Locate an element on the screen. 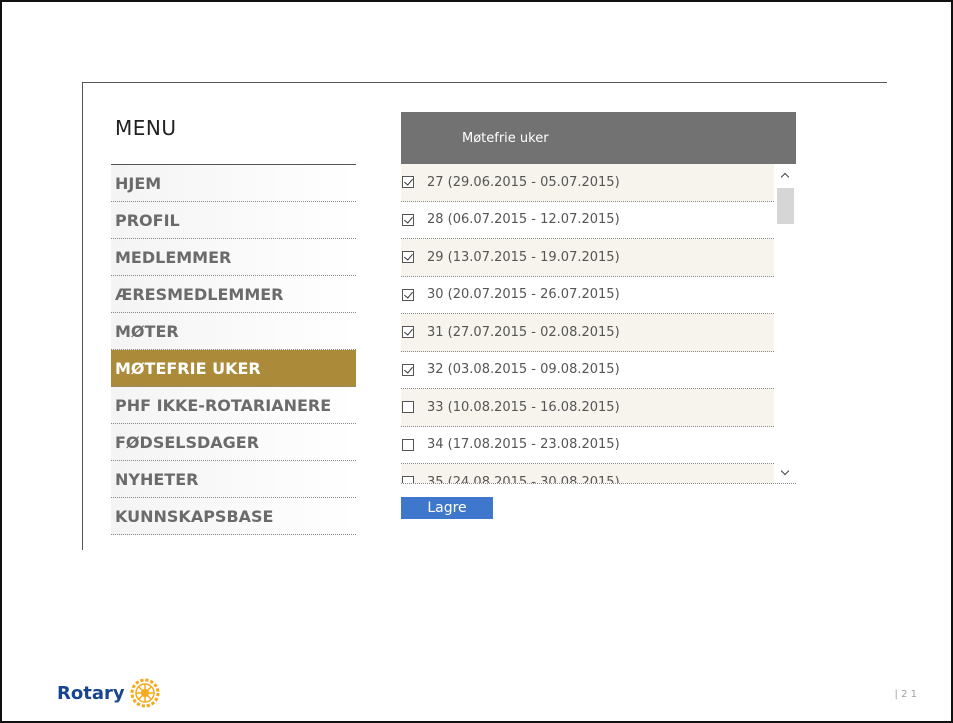 Image resolution: width=953 pixels, height=723 pixels. logo-text: Rotary is located at coordinates (91, 693).